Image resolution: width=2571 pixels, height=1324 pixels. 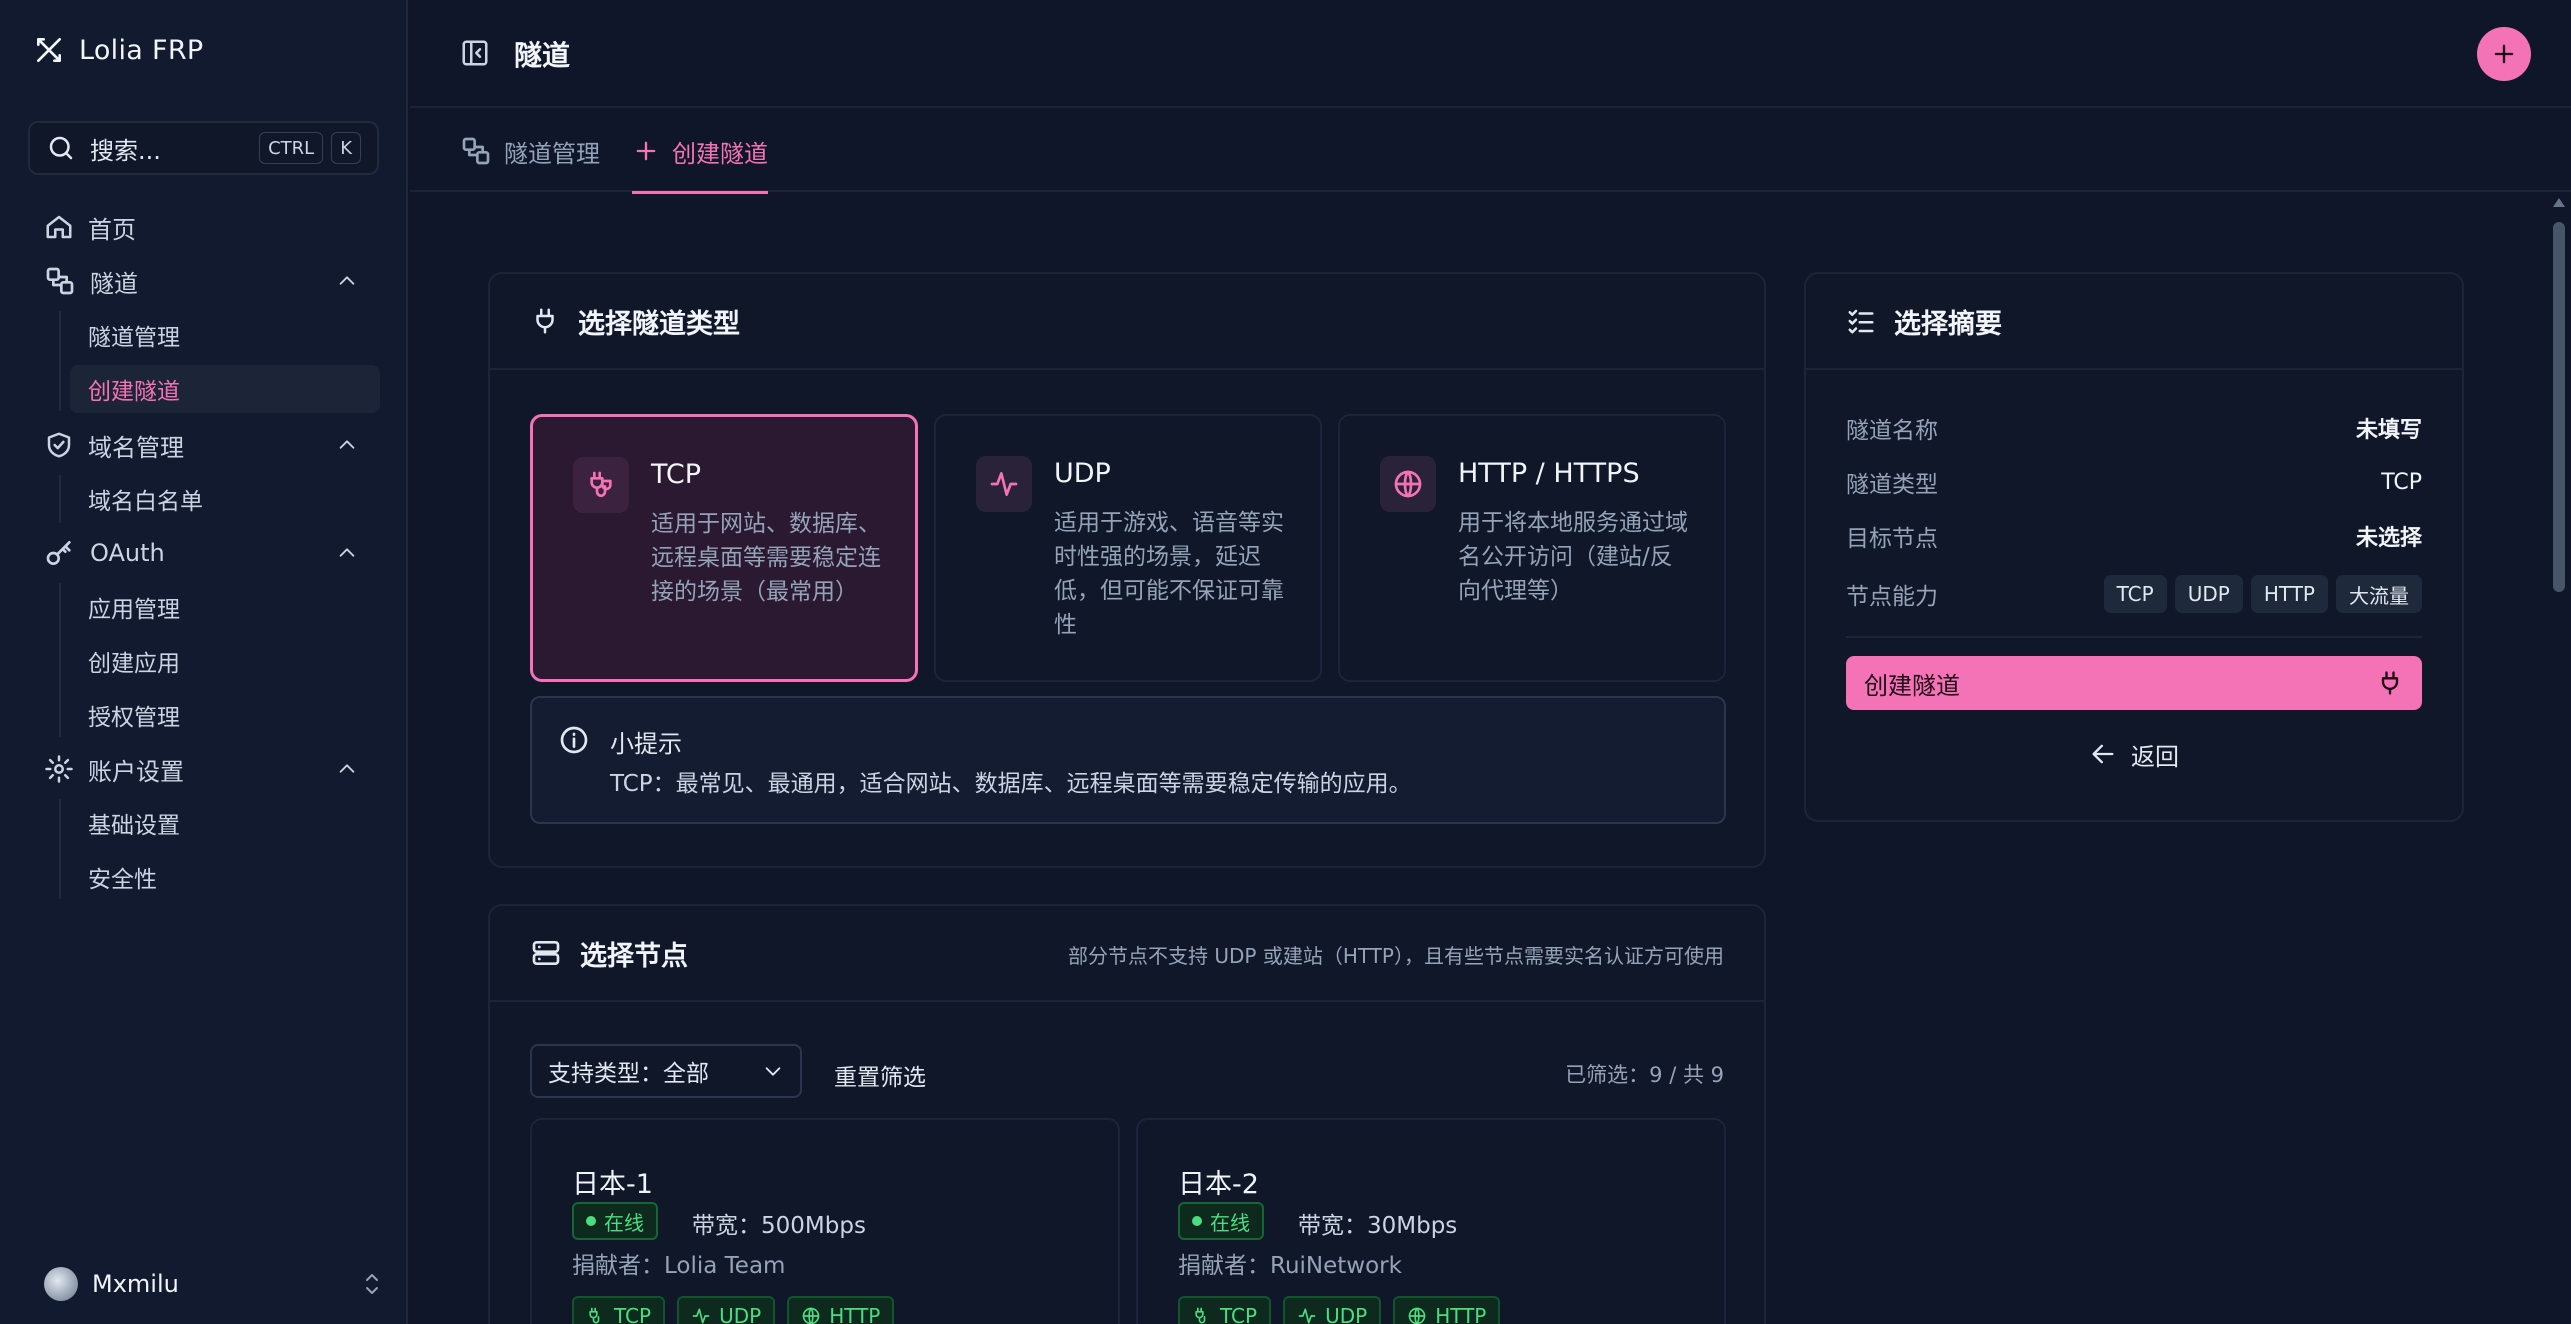 What do you see at coordinates (60, 553) in the screenshot?
I see `key-icon` at bounding box center [60, 553].